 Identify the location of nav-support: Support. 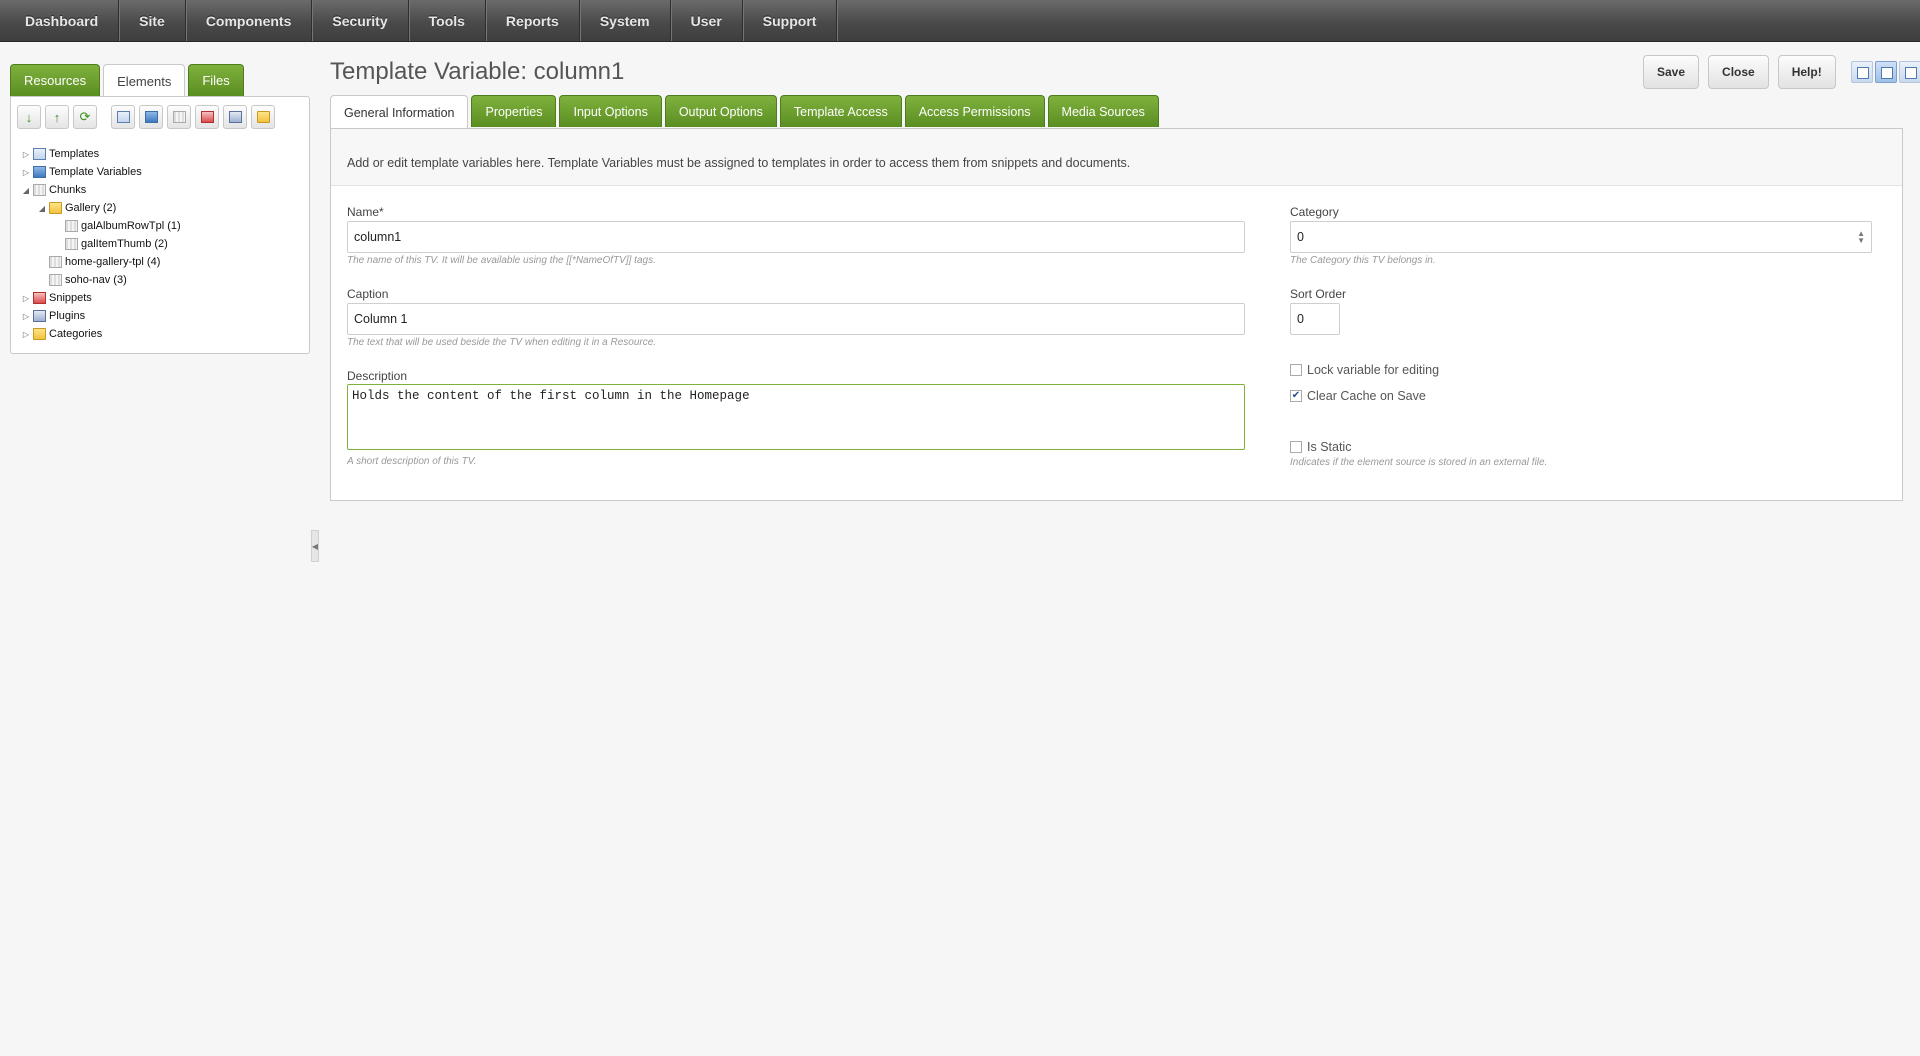
(790, 20).